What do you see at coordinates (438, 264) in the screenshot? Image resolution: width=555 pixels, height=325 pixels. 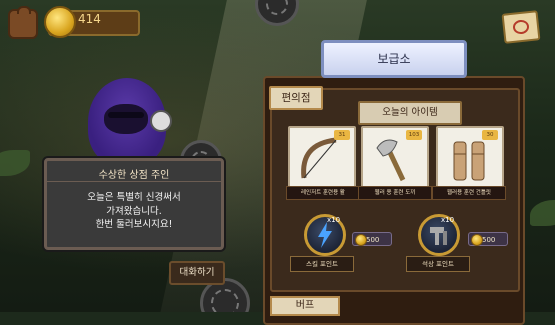 I see `statue-point-label: 석상 포인트` at bounding box center [438, 264].